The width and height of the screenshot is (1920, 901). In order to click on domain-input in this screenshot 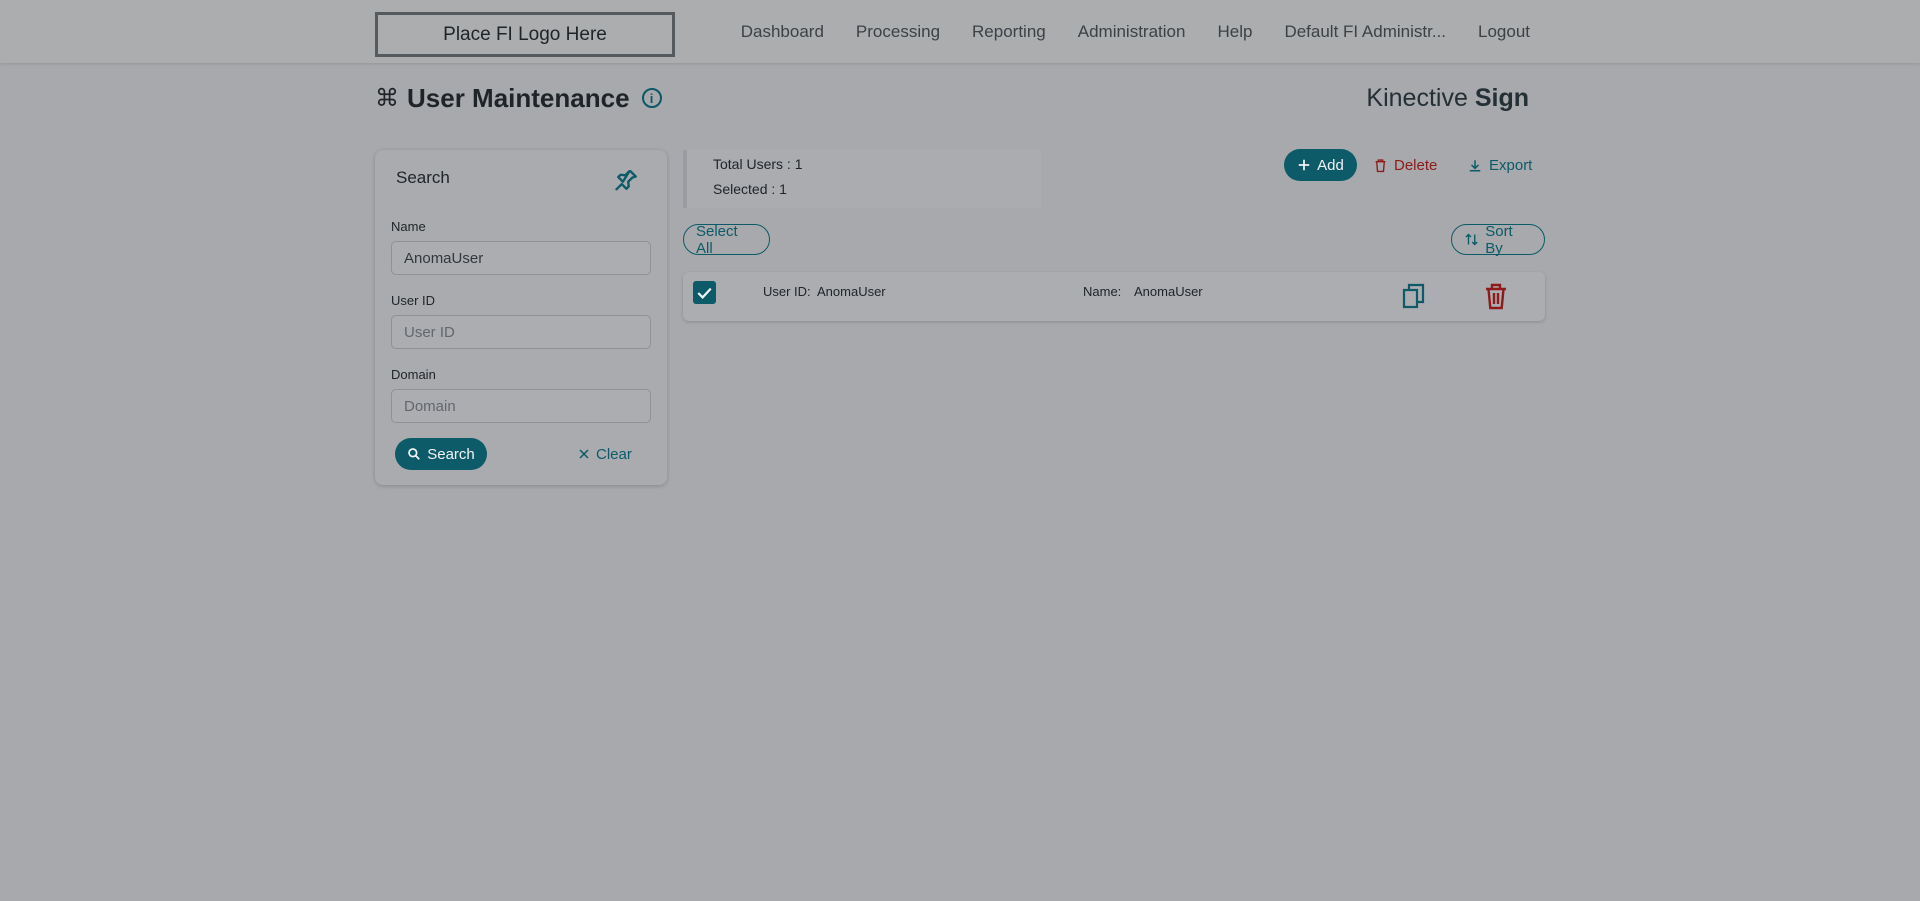, I will do `click(521, 406)`.